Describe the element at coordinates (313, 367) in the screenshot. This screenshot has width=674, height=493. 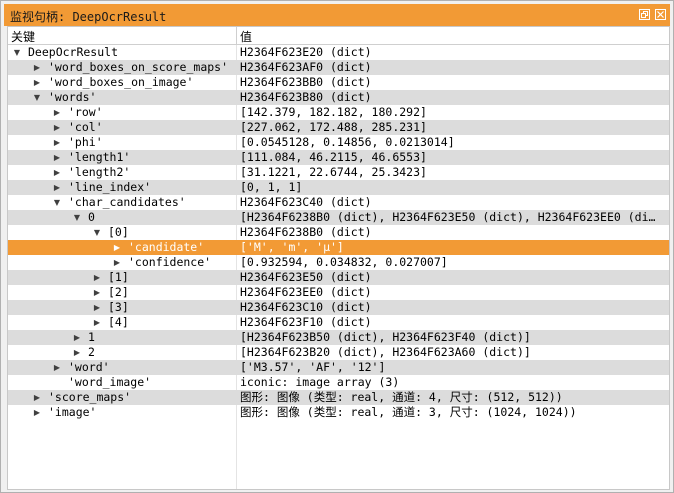
I see `row-value: ['M3.57', 'AF', '12']` at that location.